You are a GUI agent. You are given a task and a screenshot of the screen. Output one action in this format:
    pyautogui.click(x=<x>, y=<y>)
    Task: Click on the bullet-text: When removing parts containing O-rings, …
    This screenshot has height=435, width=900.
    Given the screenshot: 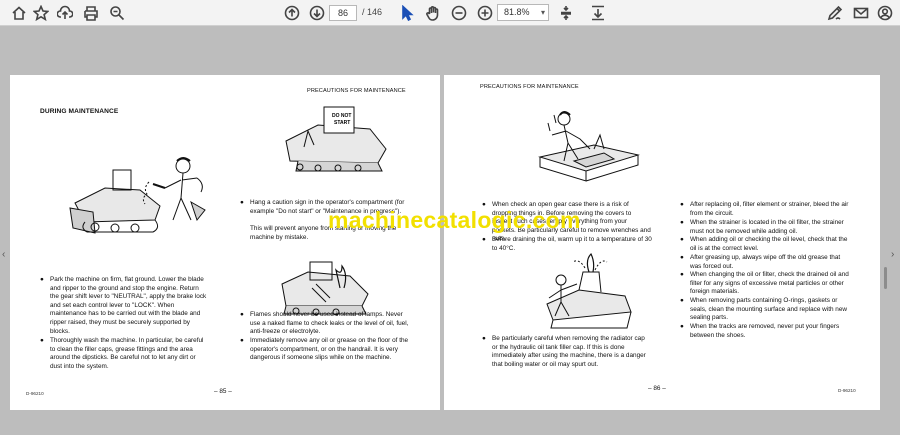 What is the action you would take?
    pyautogui.click(x=769, y=309)
    